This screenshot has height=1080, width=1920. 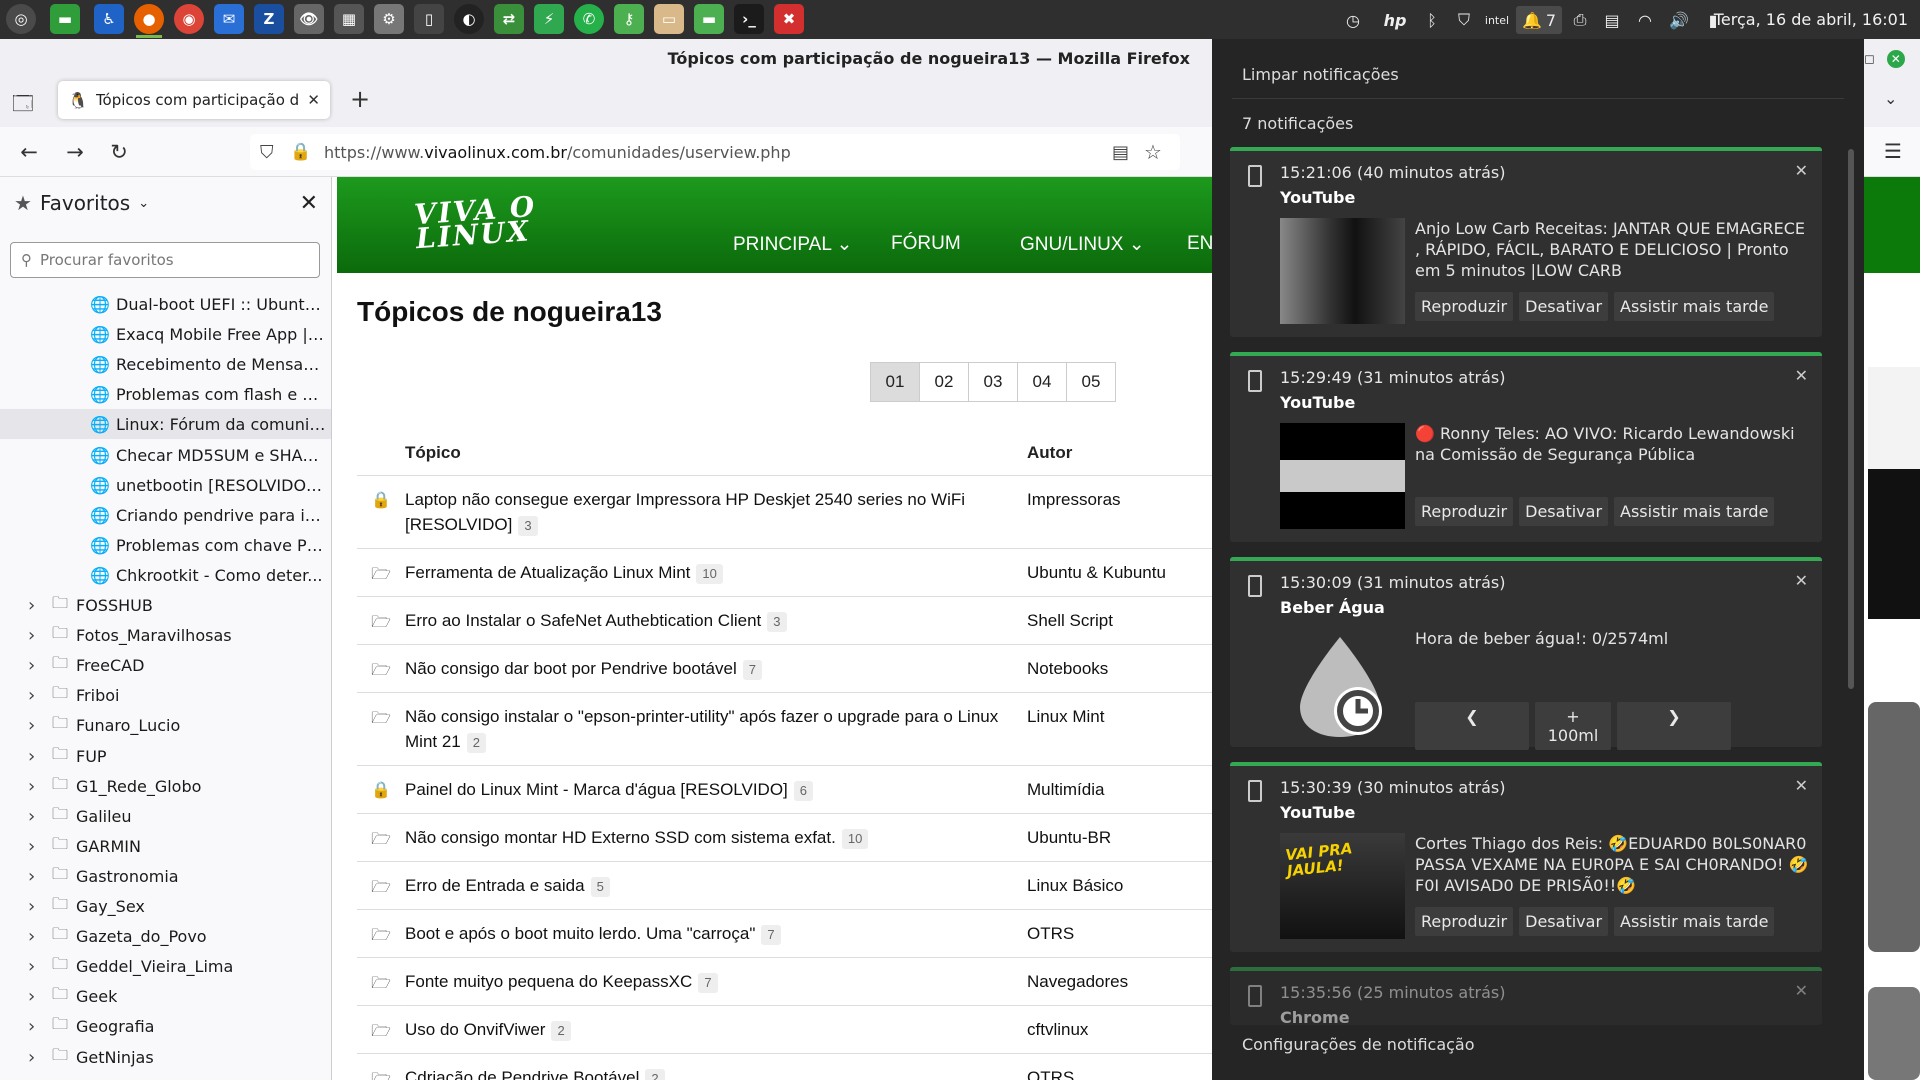 I want to click on bookmark-folder: › 🗀 Gay_Sex, so click(x=165, y=906).